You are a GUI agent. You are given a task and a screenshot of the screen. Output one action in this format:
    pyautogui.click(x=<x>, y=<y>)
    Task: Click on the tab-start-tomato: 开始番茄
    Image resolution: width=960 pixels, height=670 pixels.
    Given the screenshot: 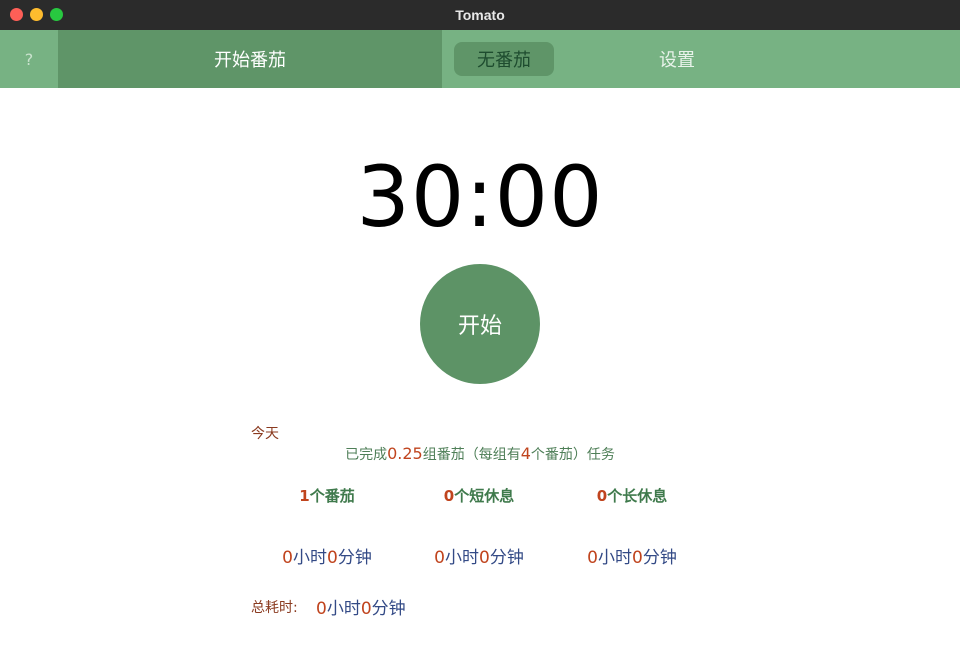 What is the action you would take?
    pyautogui.click(x=250, y=59)
    